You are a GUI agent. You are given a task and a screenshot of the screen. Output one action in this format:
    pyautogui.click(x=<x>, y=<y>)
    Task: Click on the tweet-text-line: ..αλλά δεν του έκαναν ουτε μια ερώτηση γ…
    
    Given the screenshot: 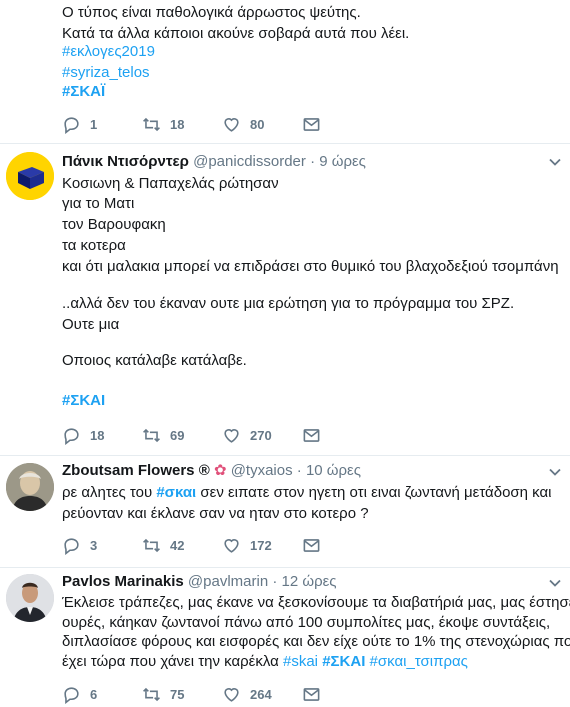 What is the action you would take?
    pyautogui.click(x=288, y=303)
    